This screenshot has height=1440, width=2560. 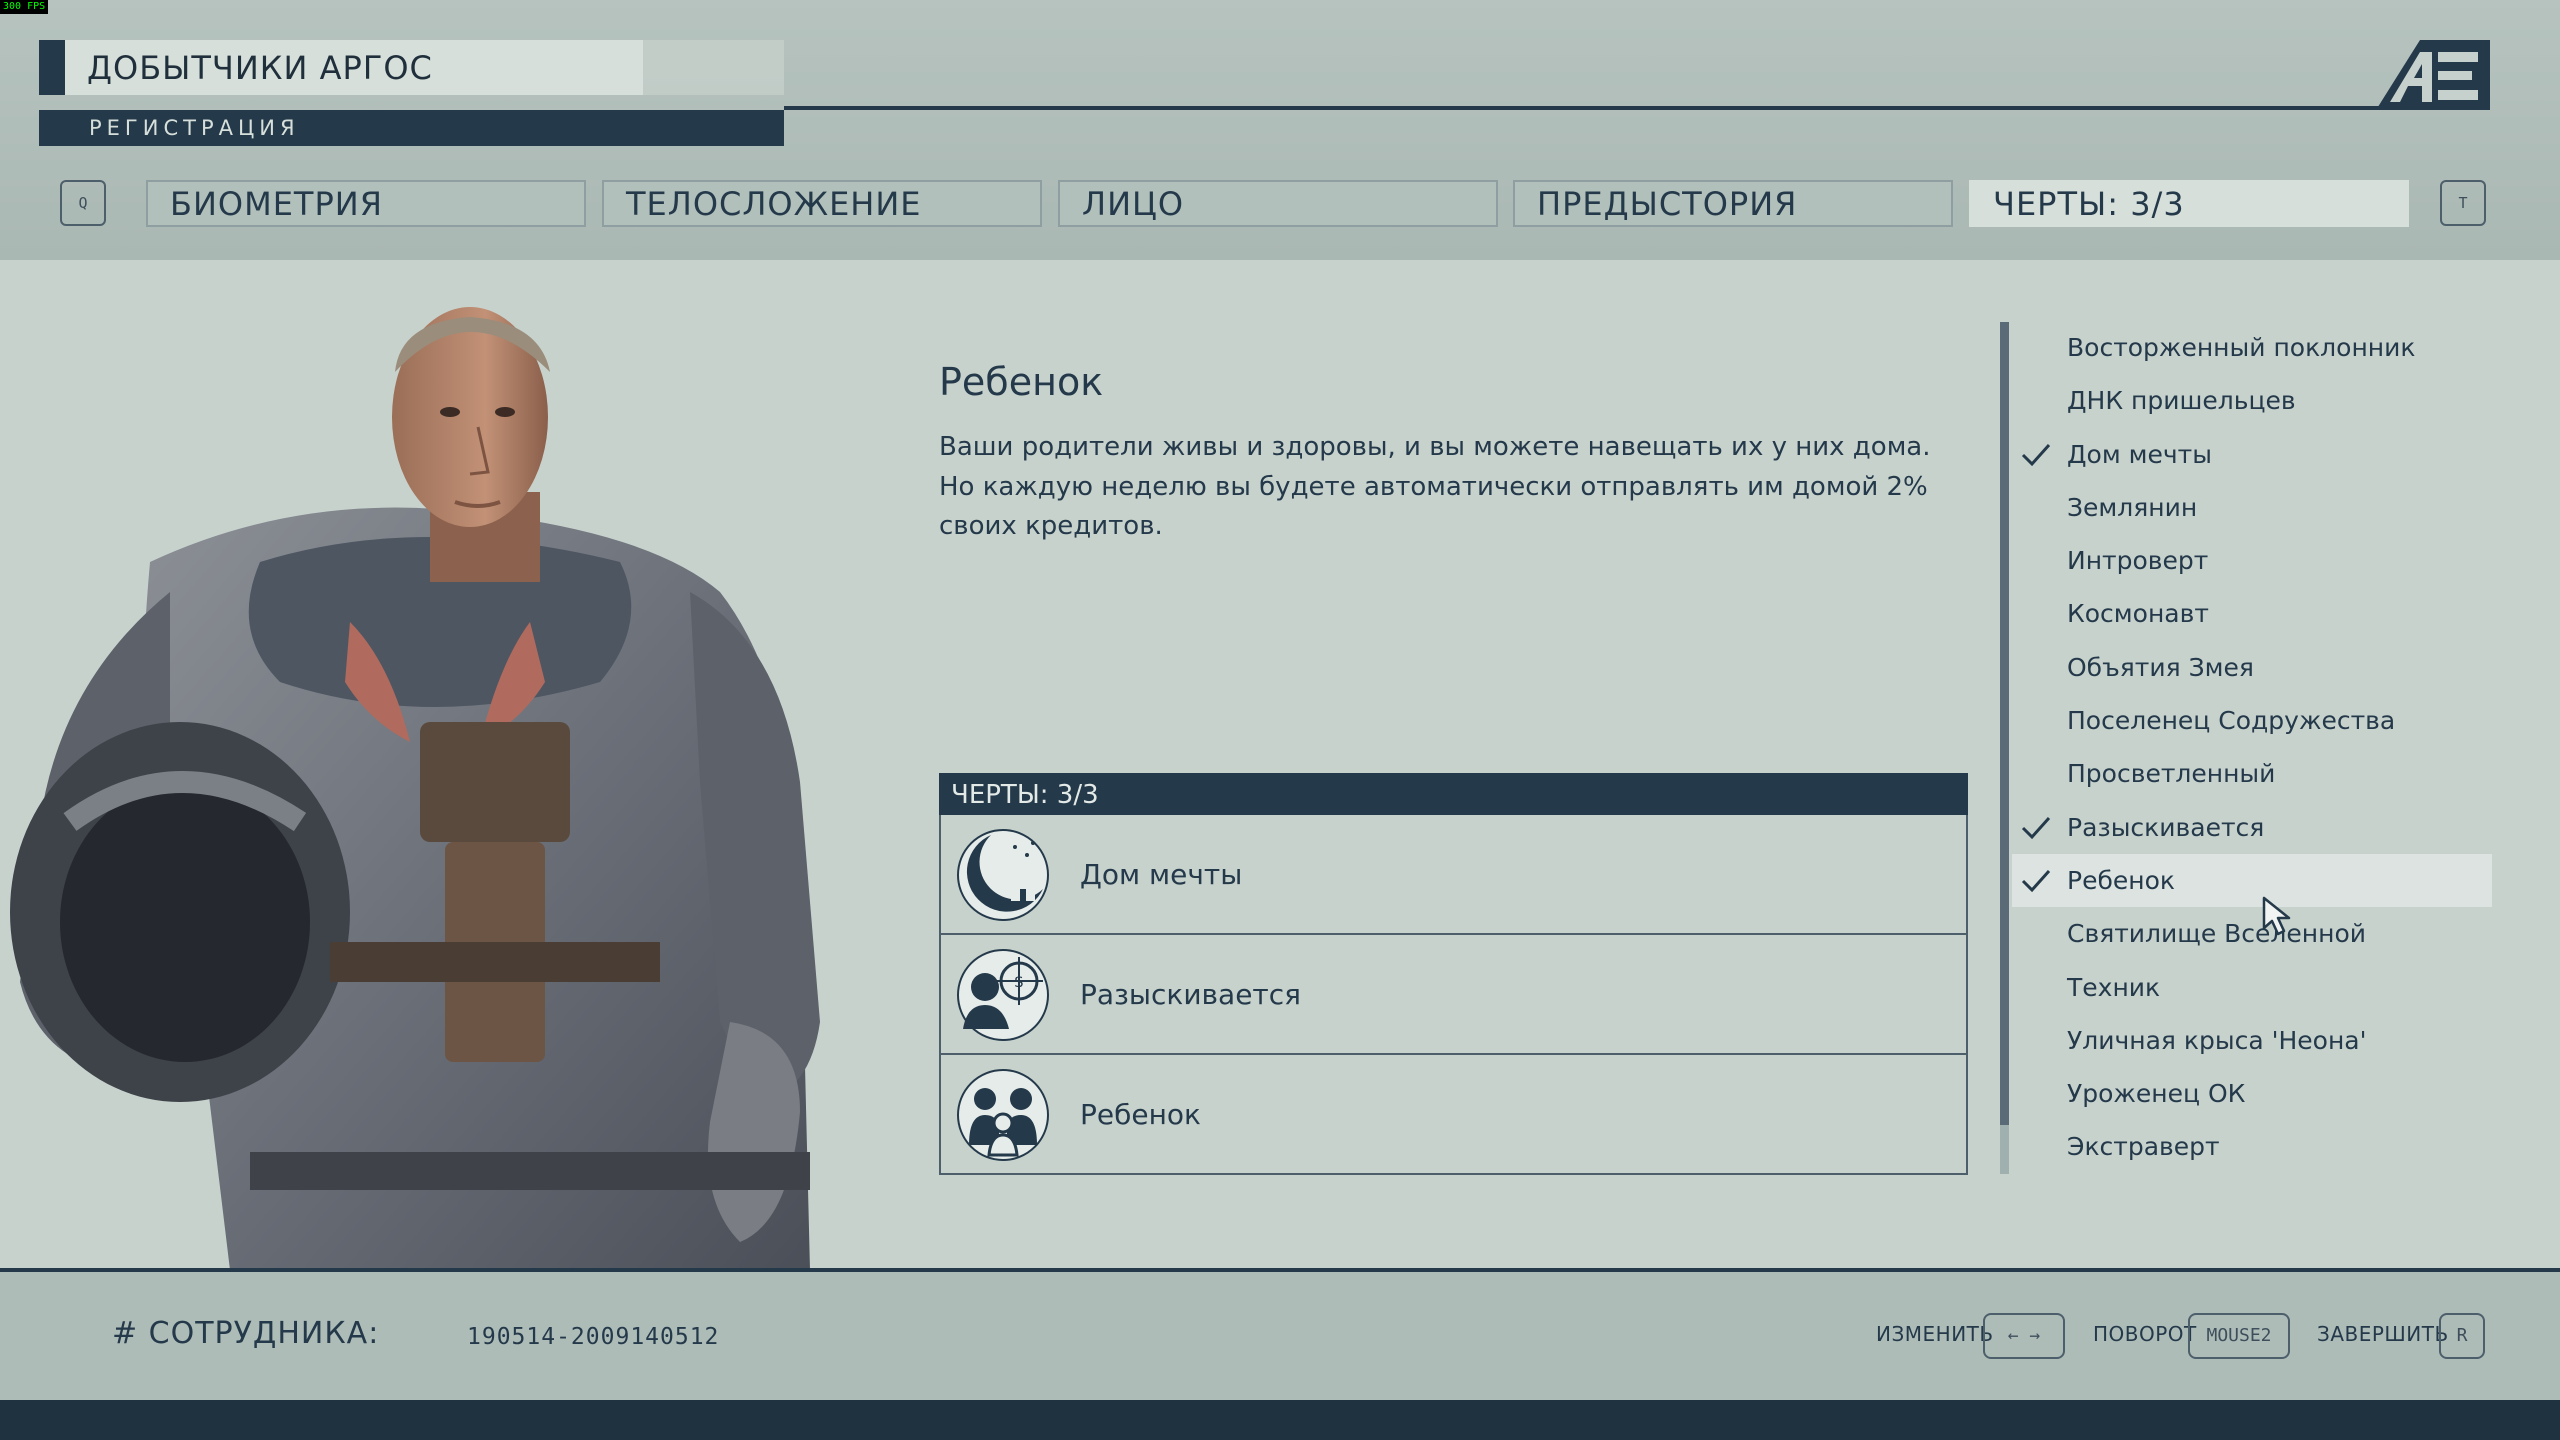 I want to click on tab-background: ПРЕДЫСТОРИЯ, so click(x=1733, y=203).